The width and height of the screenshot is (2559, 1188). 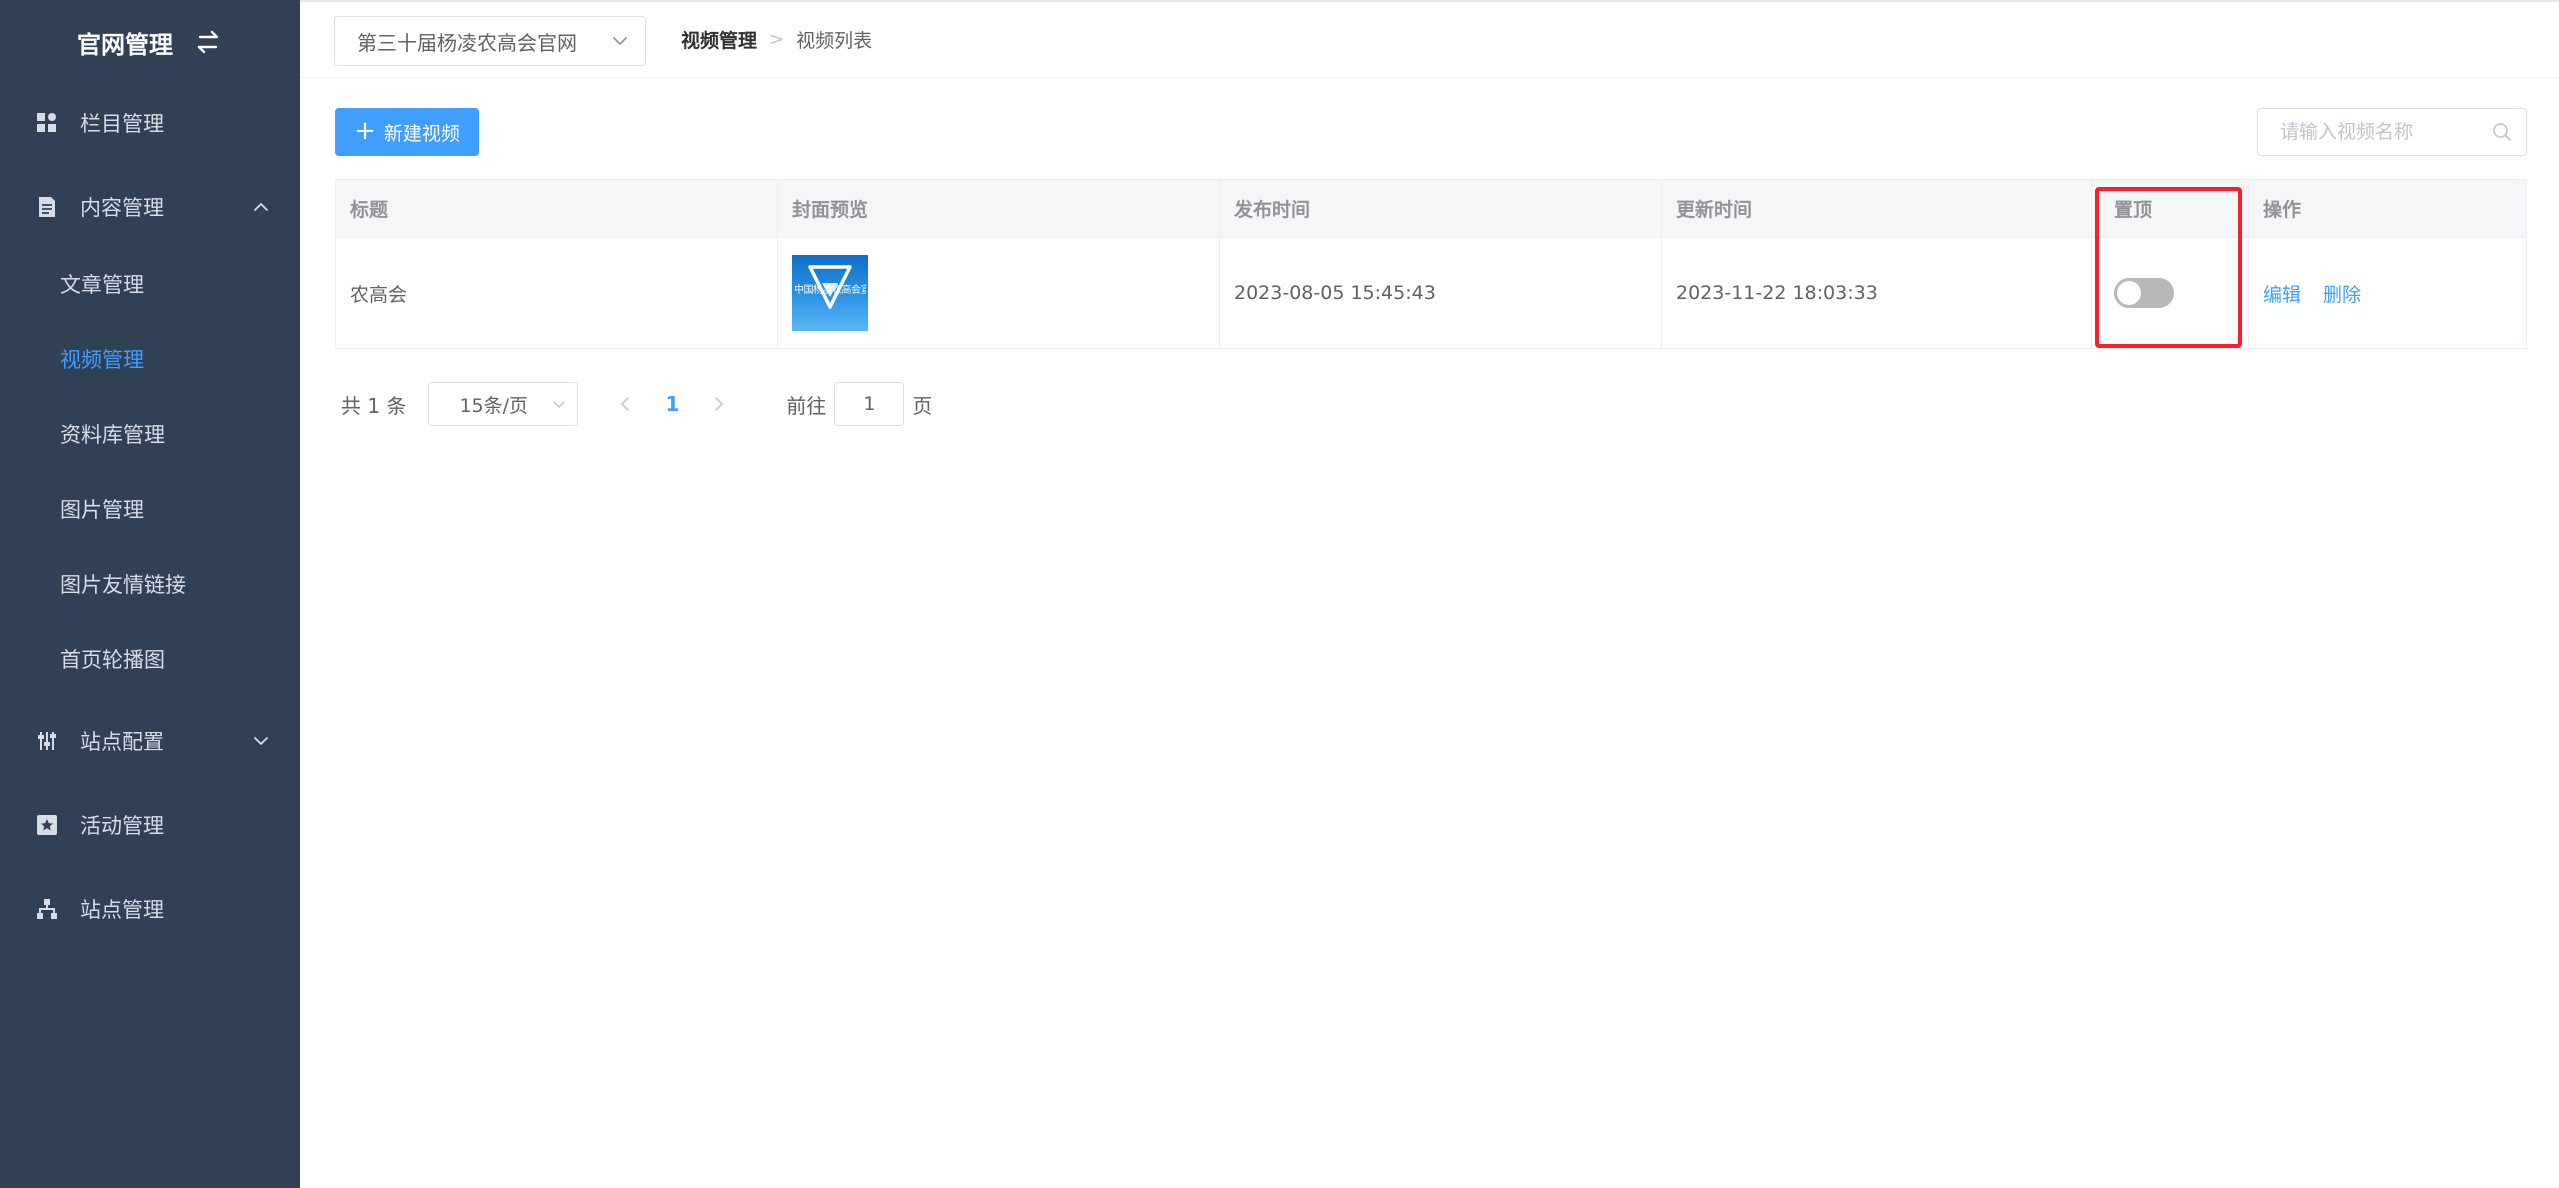 I want to click on column-header-actions: 操作, so click(x=2282, y=210).